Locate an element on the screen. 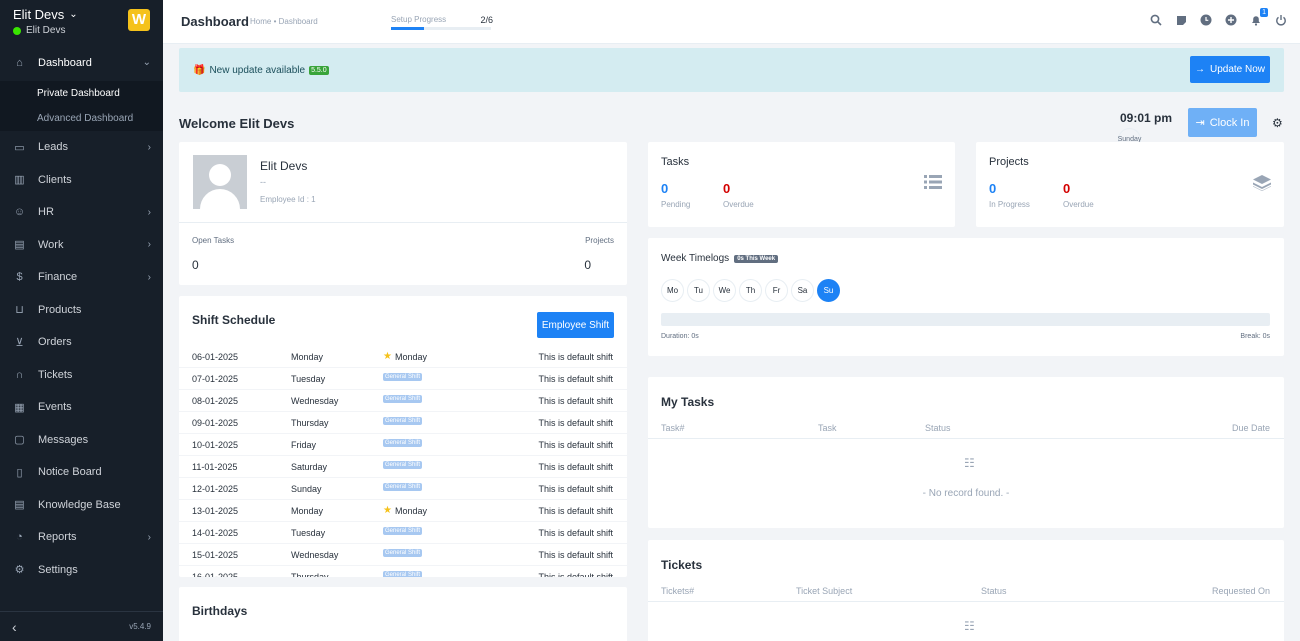 Image resolution: width=1300 pixels, height=641 pixels. power-icon is located at coordinates (1281, 20).